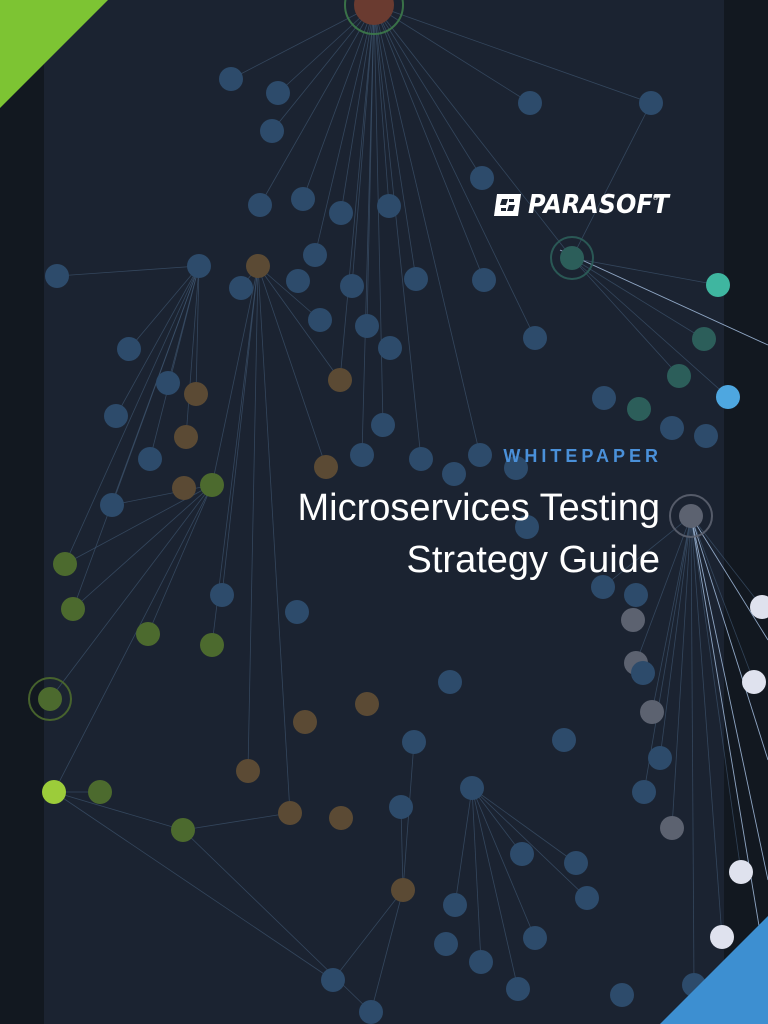 Image resolution: width=768 pixels, height=1024 pixels. I want to click on cover-title: Microservices Testing Strategy Guide, so click(478, 534).